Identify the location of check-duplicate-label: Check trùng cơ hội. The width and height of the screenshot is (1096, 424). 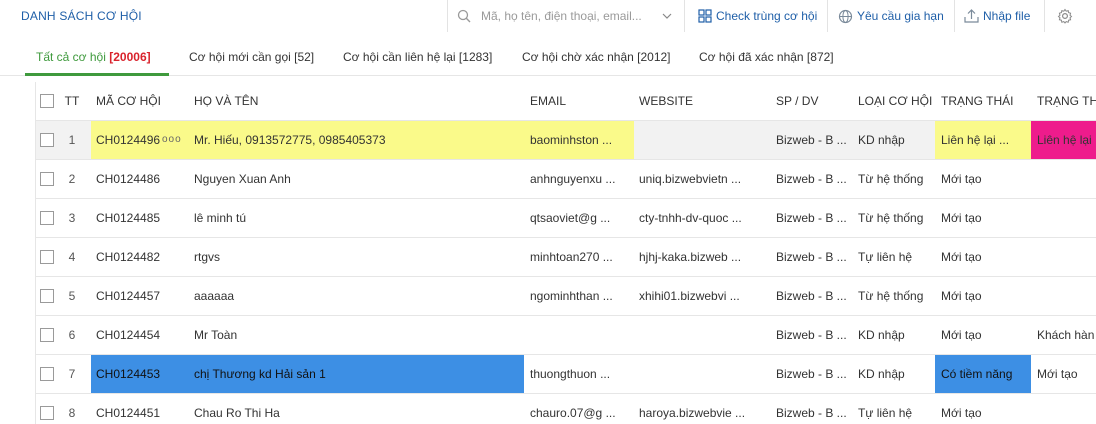
(767, 16).